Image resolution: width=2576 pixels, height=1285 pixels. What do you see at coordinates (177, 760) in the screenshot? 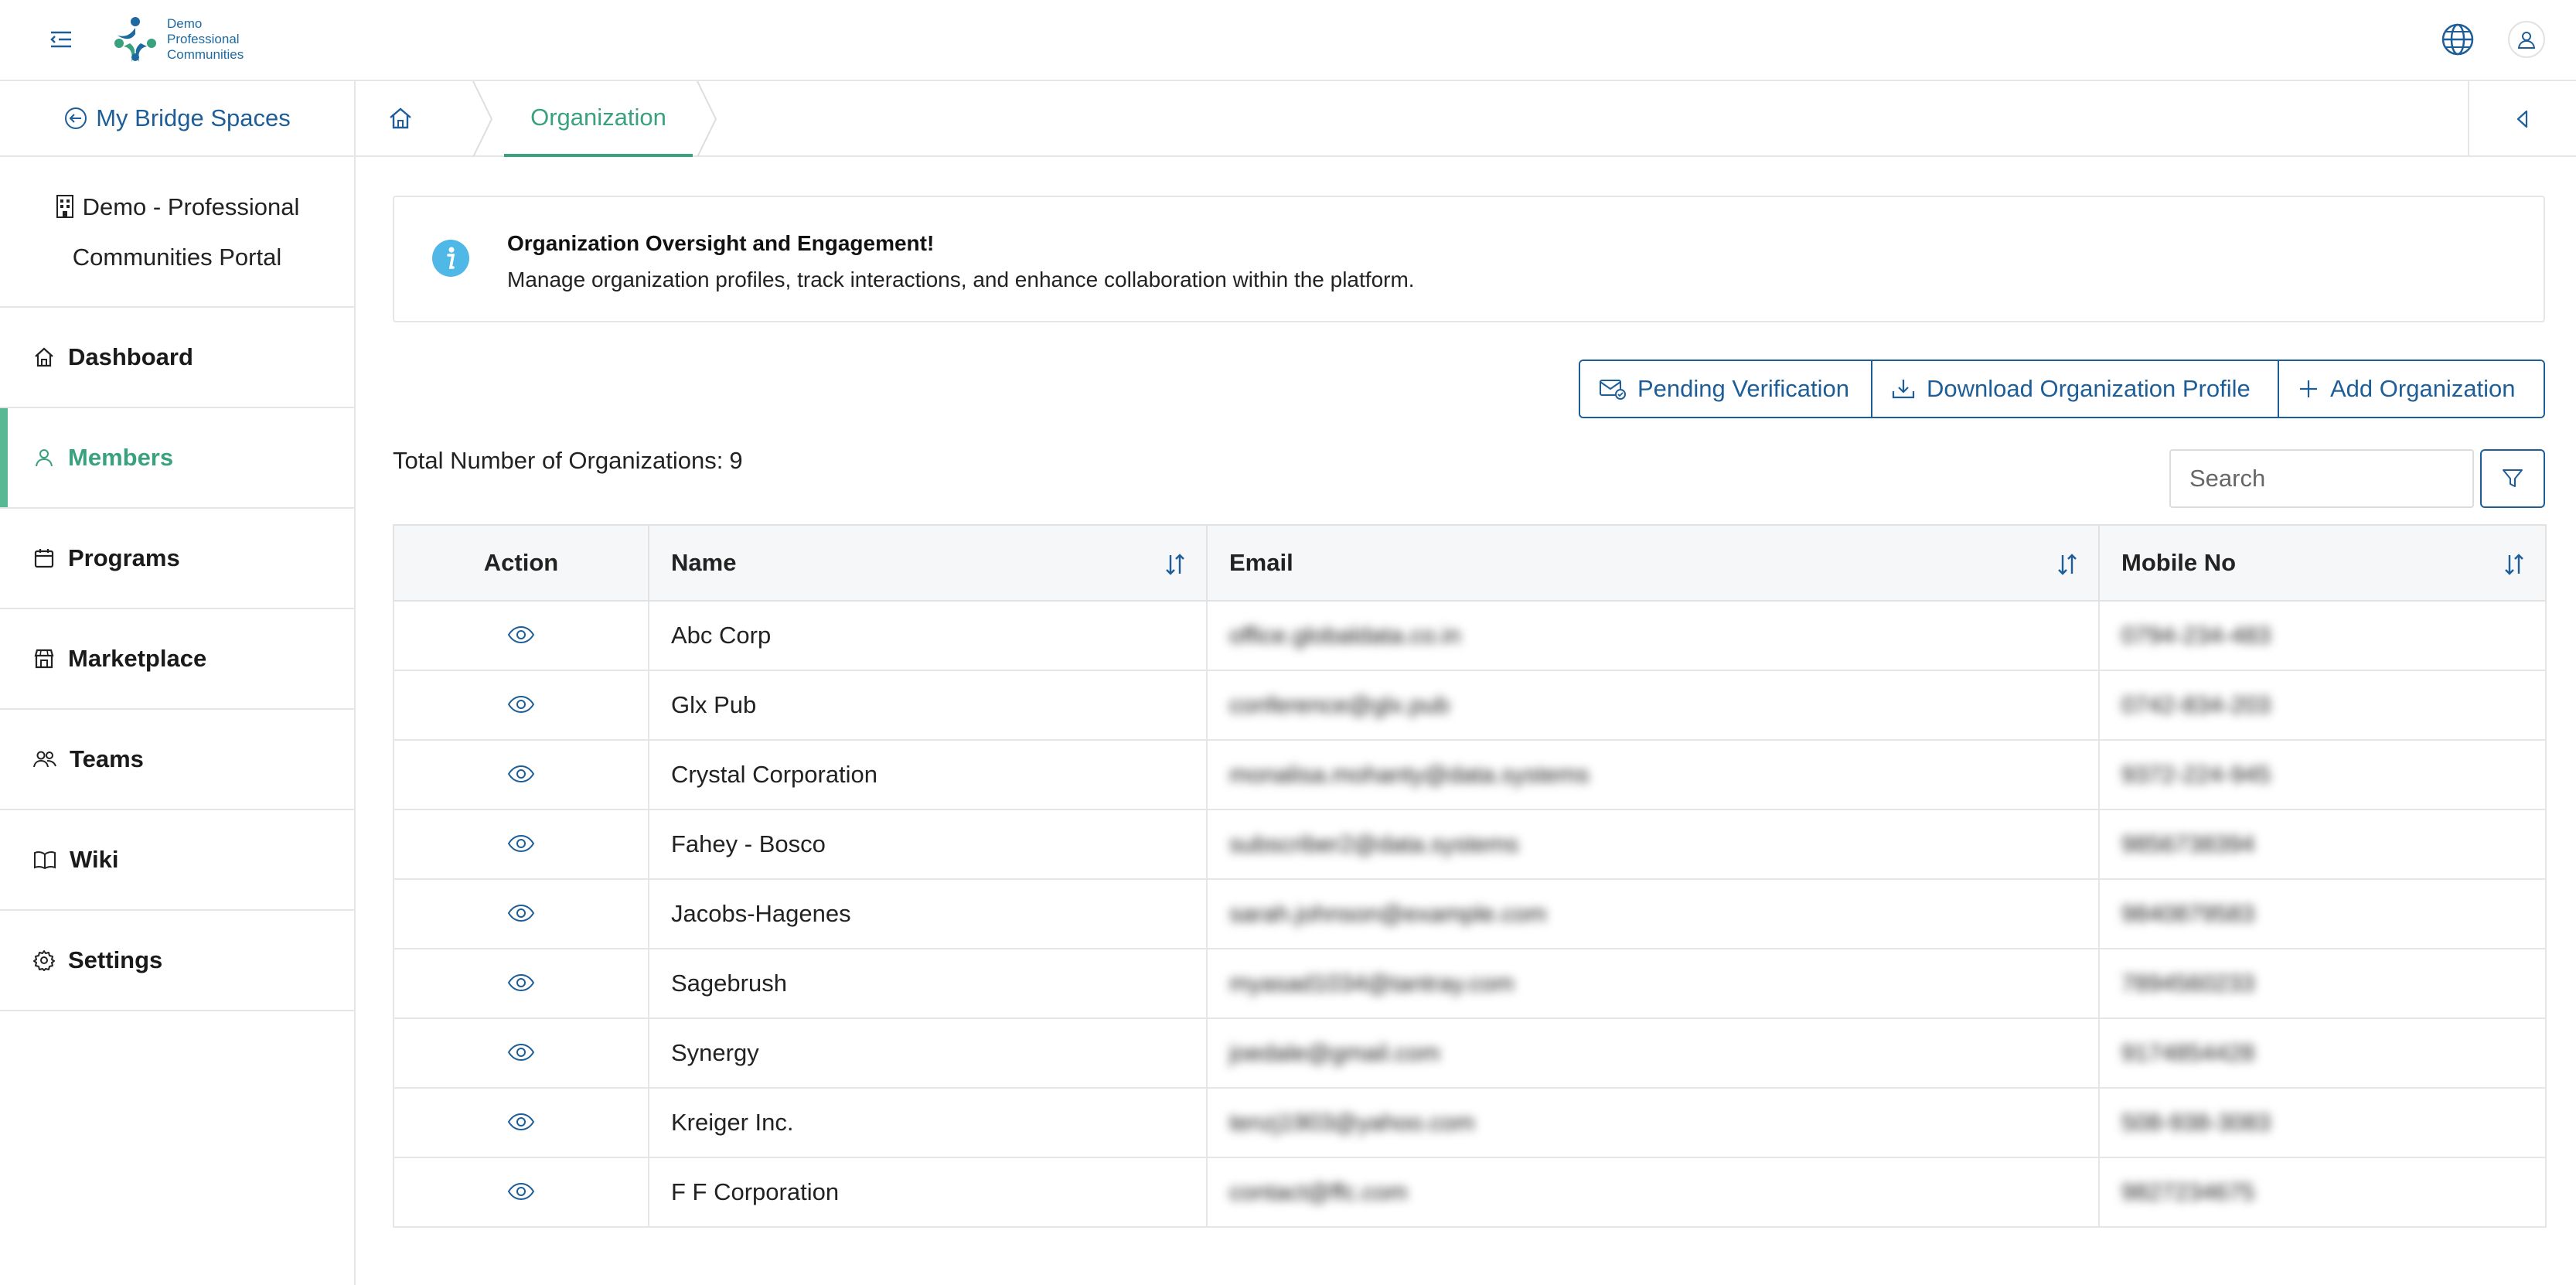
I see `sidebar-item-teams: Teams` at bounding box center [177, 760].